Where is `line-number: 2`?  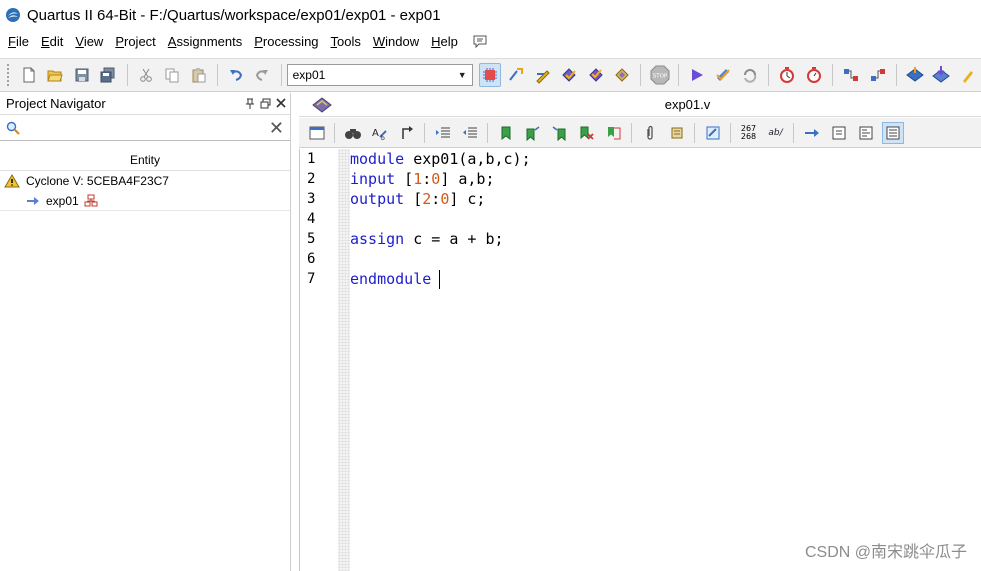 line-number: 2 is located at coordinates (311, 179).